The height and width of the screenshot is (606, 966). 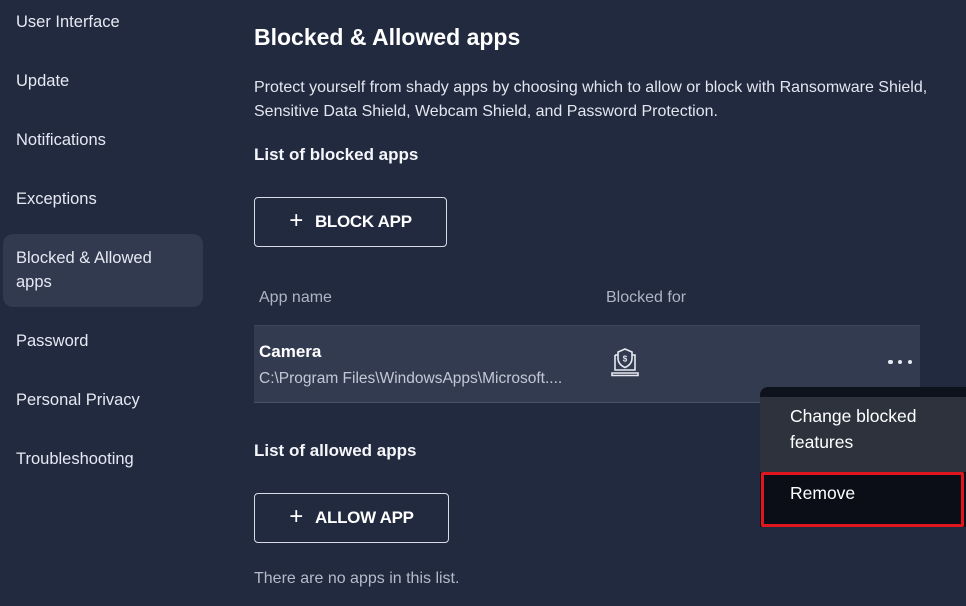 I want to click on sidebar-item-blocked-allowed-apps: Blocked & Allowed apps, so click(x=103, y=270).